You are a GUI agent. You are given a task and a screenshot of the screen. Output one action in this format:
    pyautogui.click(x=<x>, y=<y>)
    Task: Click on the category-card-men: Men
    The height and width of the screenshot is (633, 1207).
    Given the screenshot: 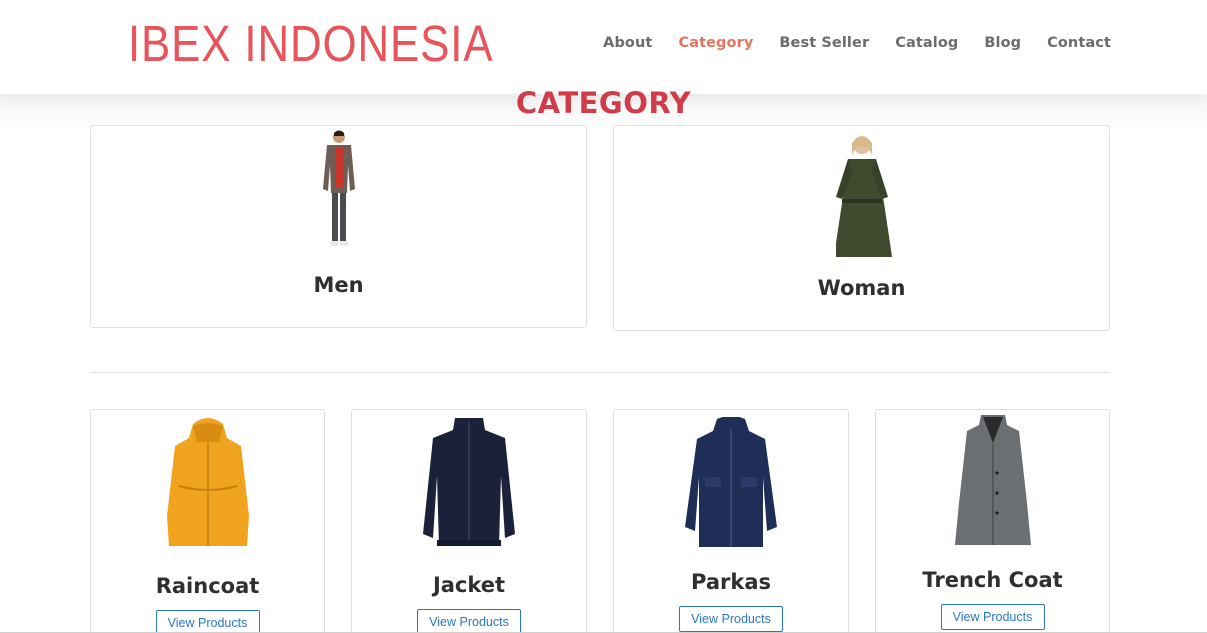 What is the action you would take?
    pyautogui.click(x=338, y=226)
    